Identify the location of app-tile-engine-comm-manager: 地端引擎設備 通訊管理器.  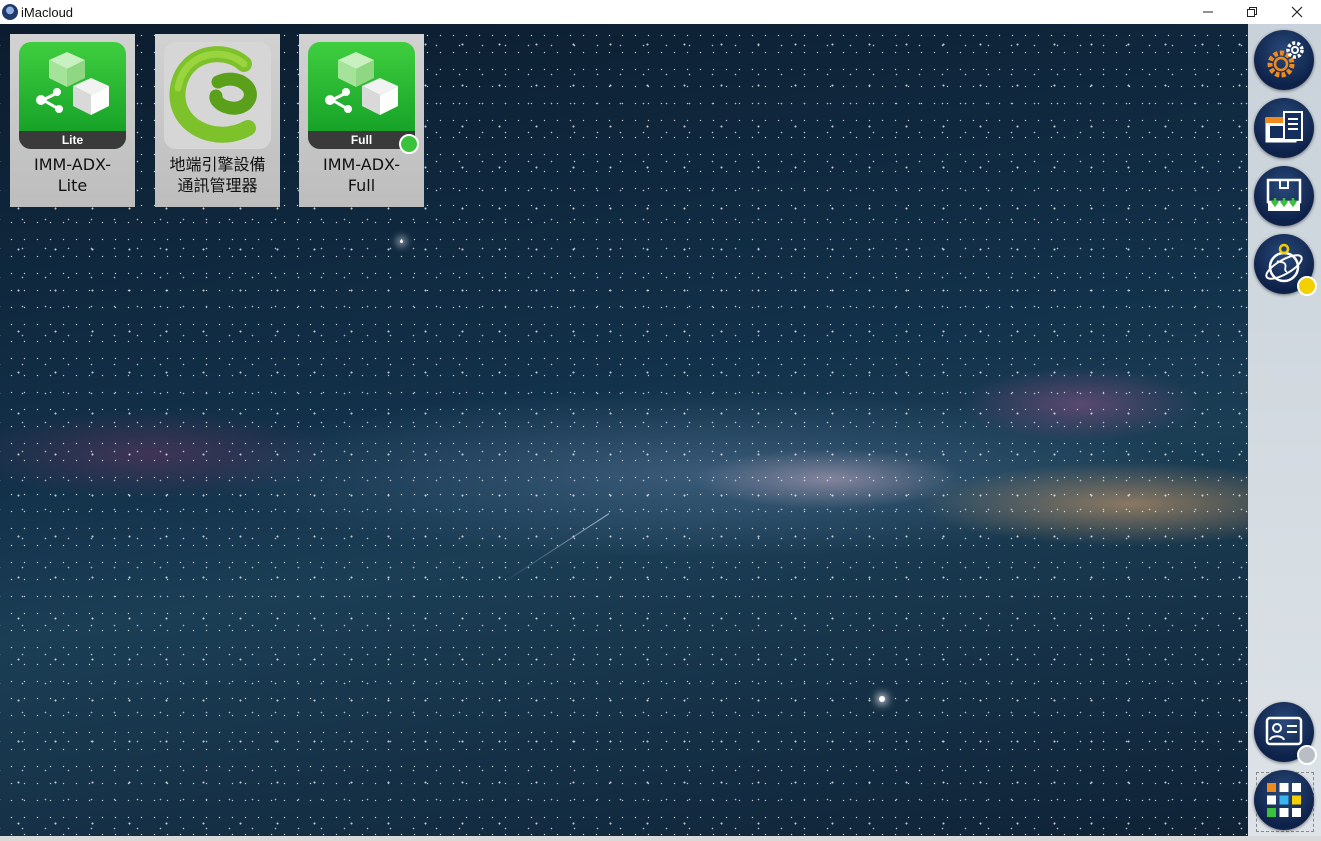
(217, 120).